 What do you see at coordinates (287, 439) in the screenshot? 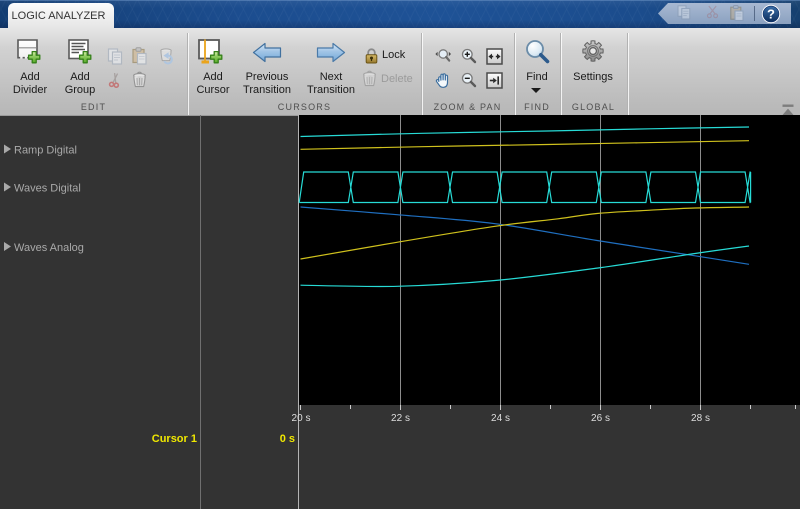
I see `svg-text: 0 s` at bounding box center [287, 439].